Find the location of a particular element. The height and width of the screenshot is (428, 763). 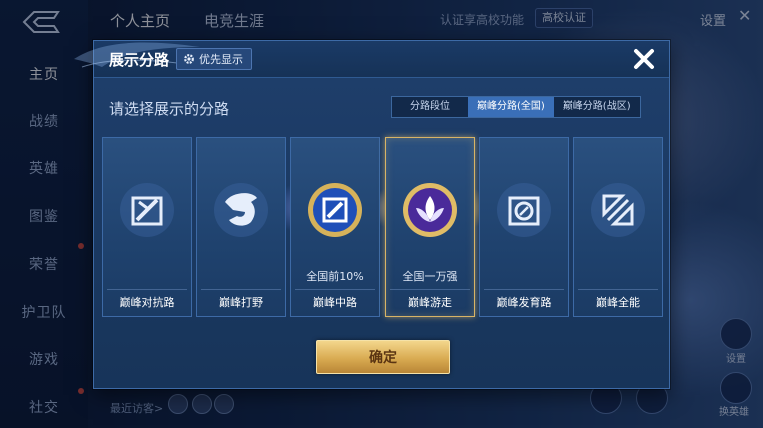

farm-lane-icon is located at coordinates (524, 210).